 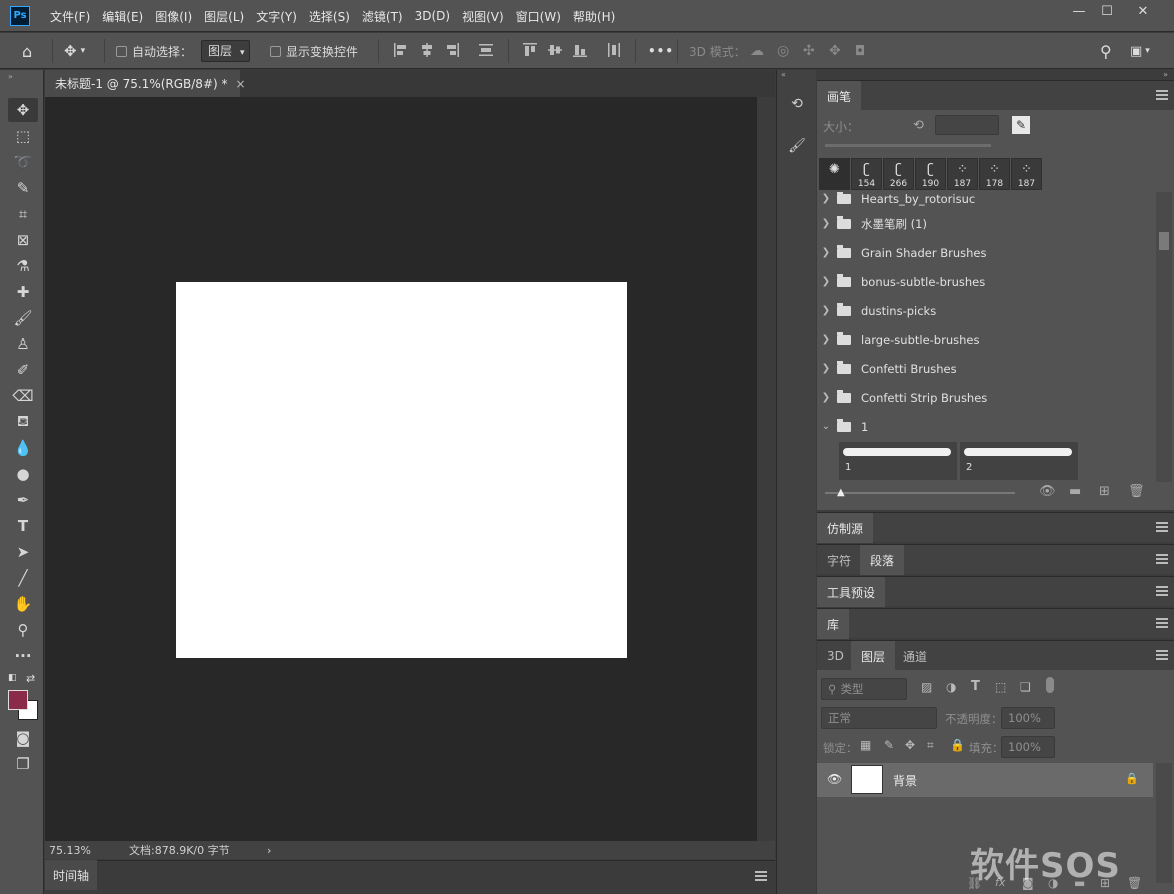 What do you see at coordinates (987, 339) in the screenshot?
I see `brush-folder: ❯ large-subtle-brushes` at bounding box center [987, 339].